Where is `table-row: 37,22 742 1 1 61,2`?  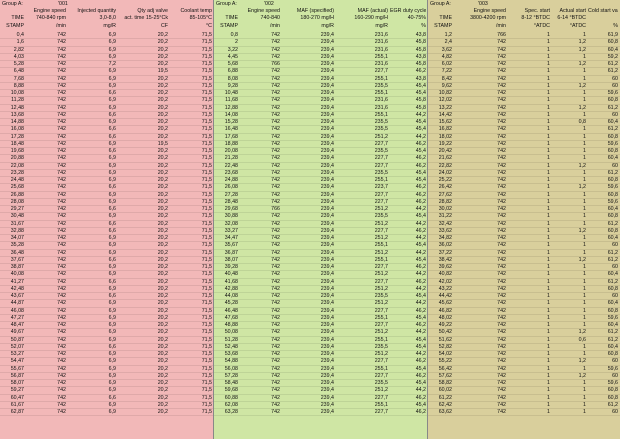
table-row: 37,22 742 1 1 61,2 is located at coordinates (524, 253).